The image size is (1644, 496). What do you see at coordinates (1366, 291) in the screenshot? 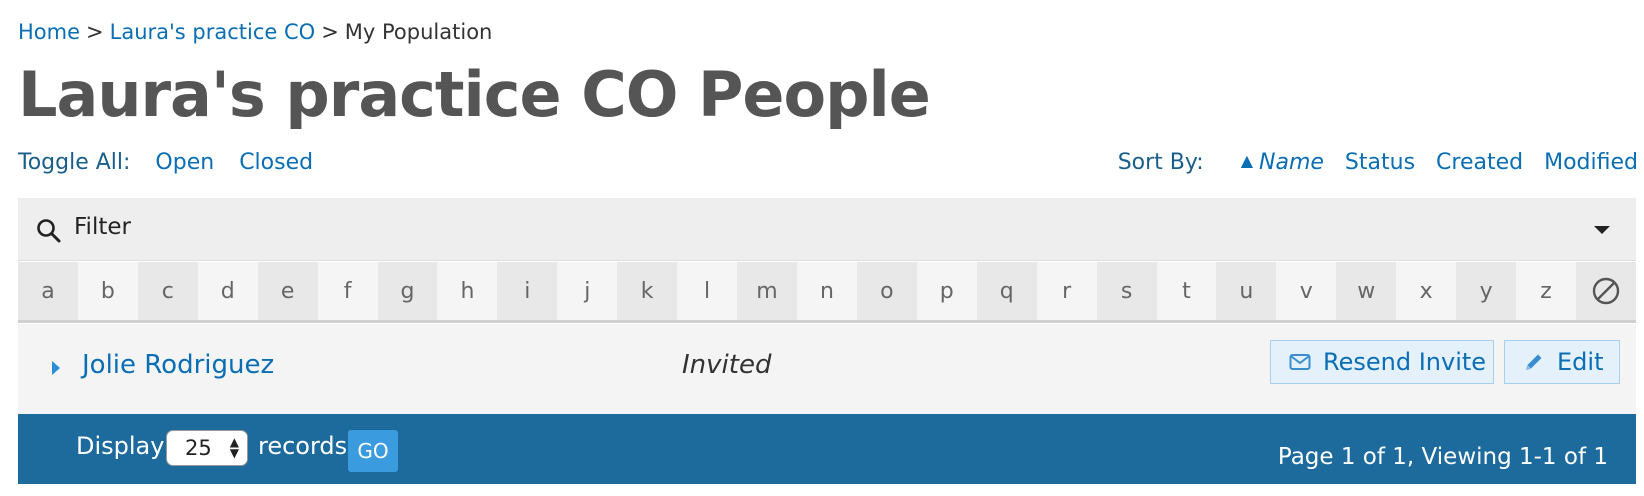
I see `alpha-letter-w: w` at bounding box center [1366, 291].